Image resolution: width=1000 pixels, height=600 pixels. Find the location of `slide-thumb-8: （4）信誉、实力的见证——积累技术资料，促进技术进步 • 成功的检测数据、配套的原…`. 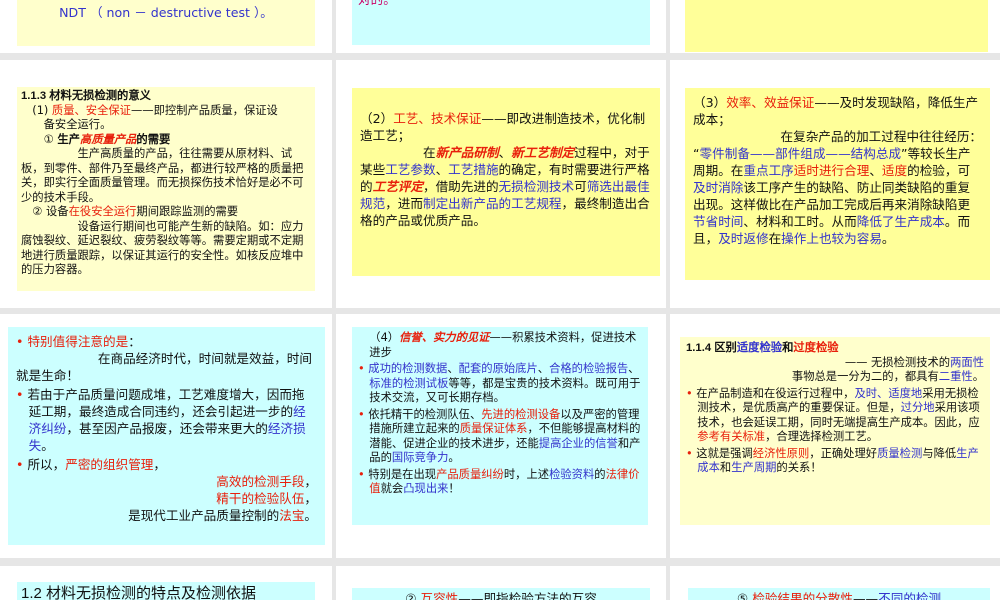

slide-thumb-8: （4）信誉、实力的见证——积累技术资料，促进技术进步 • 成功的检测数据、配套的原… is located at coordinates (501, 436).